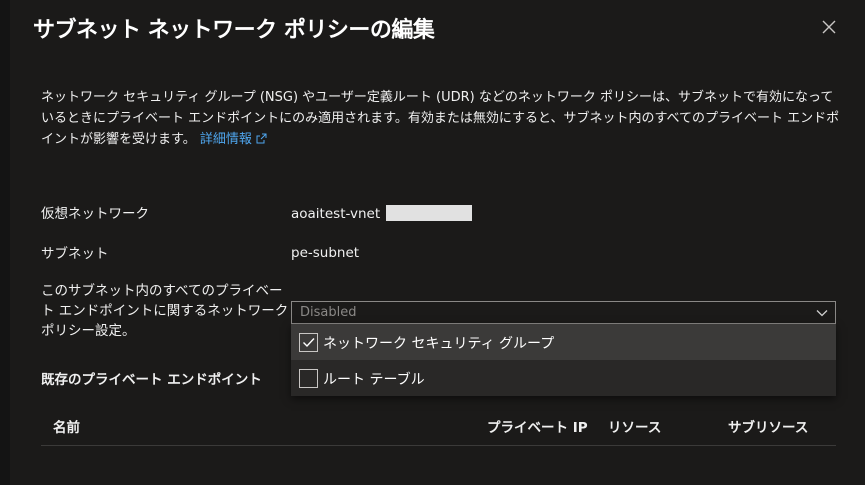 This screenshot has height=485, width=865. I want to click on policy-dropdown: Disabled, so click(563, 312).